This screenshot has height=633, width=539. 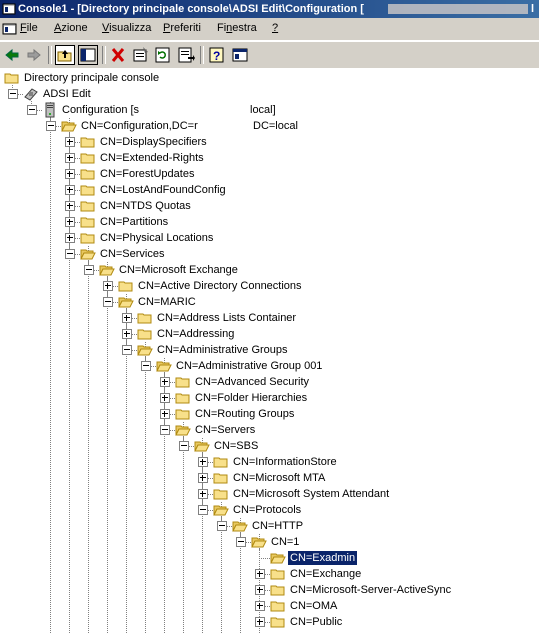 I want to click on tree-node-label: CN=Administrative Groups, so click(x=222, y=350).